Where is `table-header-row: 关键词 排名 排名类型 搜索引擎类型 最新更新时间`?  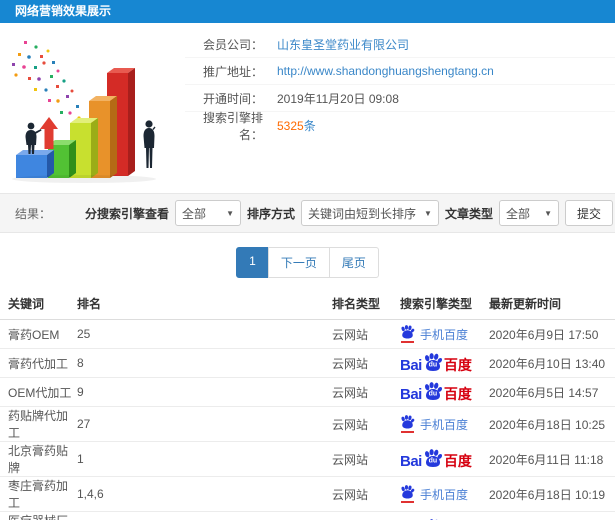 table-header-row: 关键词 排名 排名类型 搜索引擎类型 最新更新时间 is located at coordinates (307, 305).